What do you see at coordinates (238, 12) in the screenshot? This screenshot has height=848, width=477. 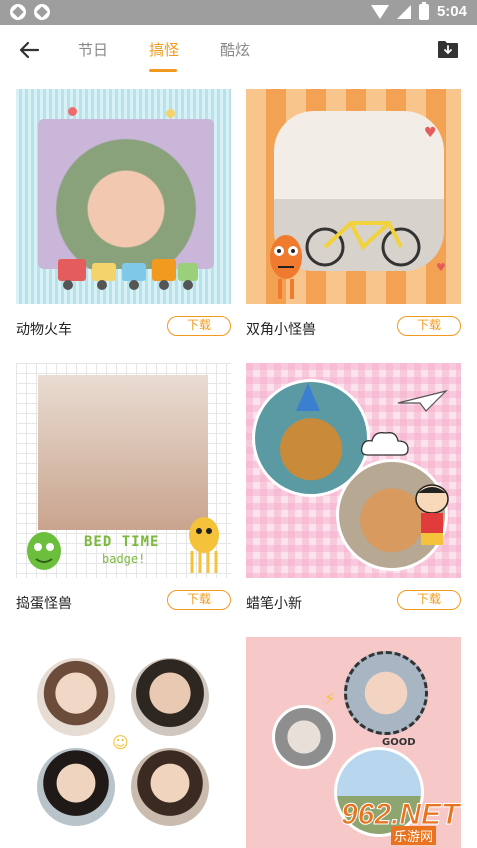 I see `status-bar: 5:04` at bounding box center [238, 12].